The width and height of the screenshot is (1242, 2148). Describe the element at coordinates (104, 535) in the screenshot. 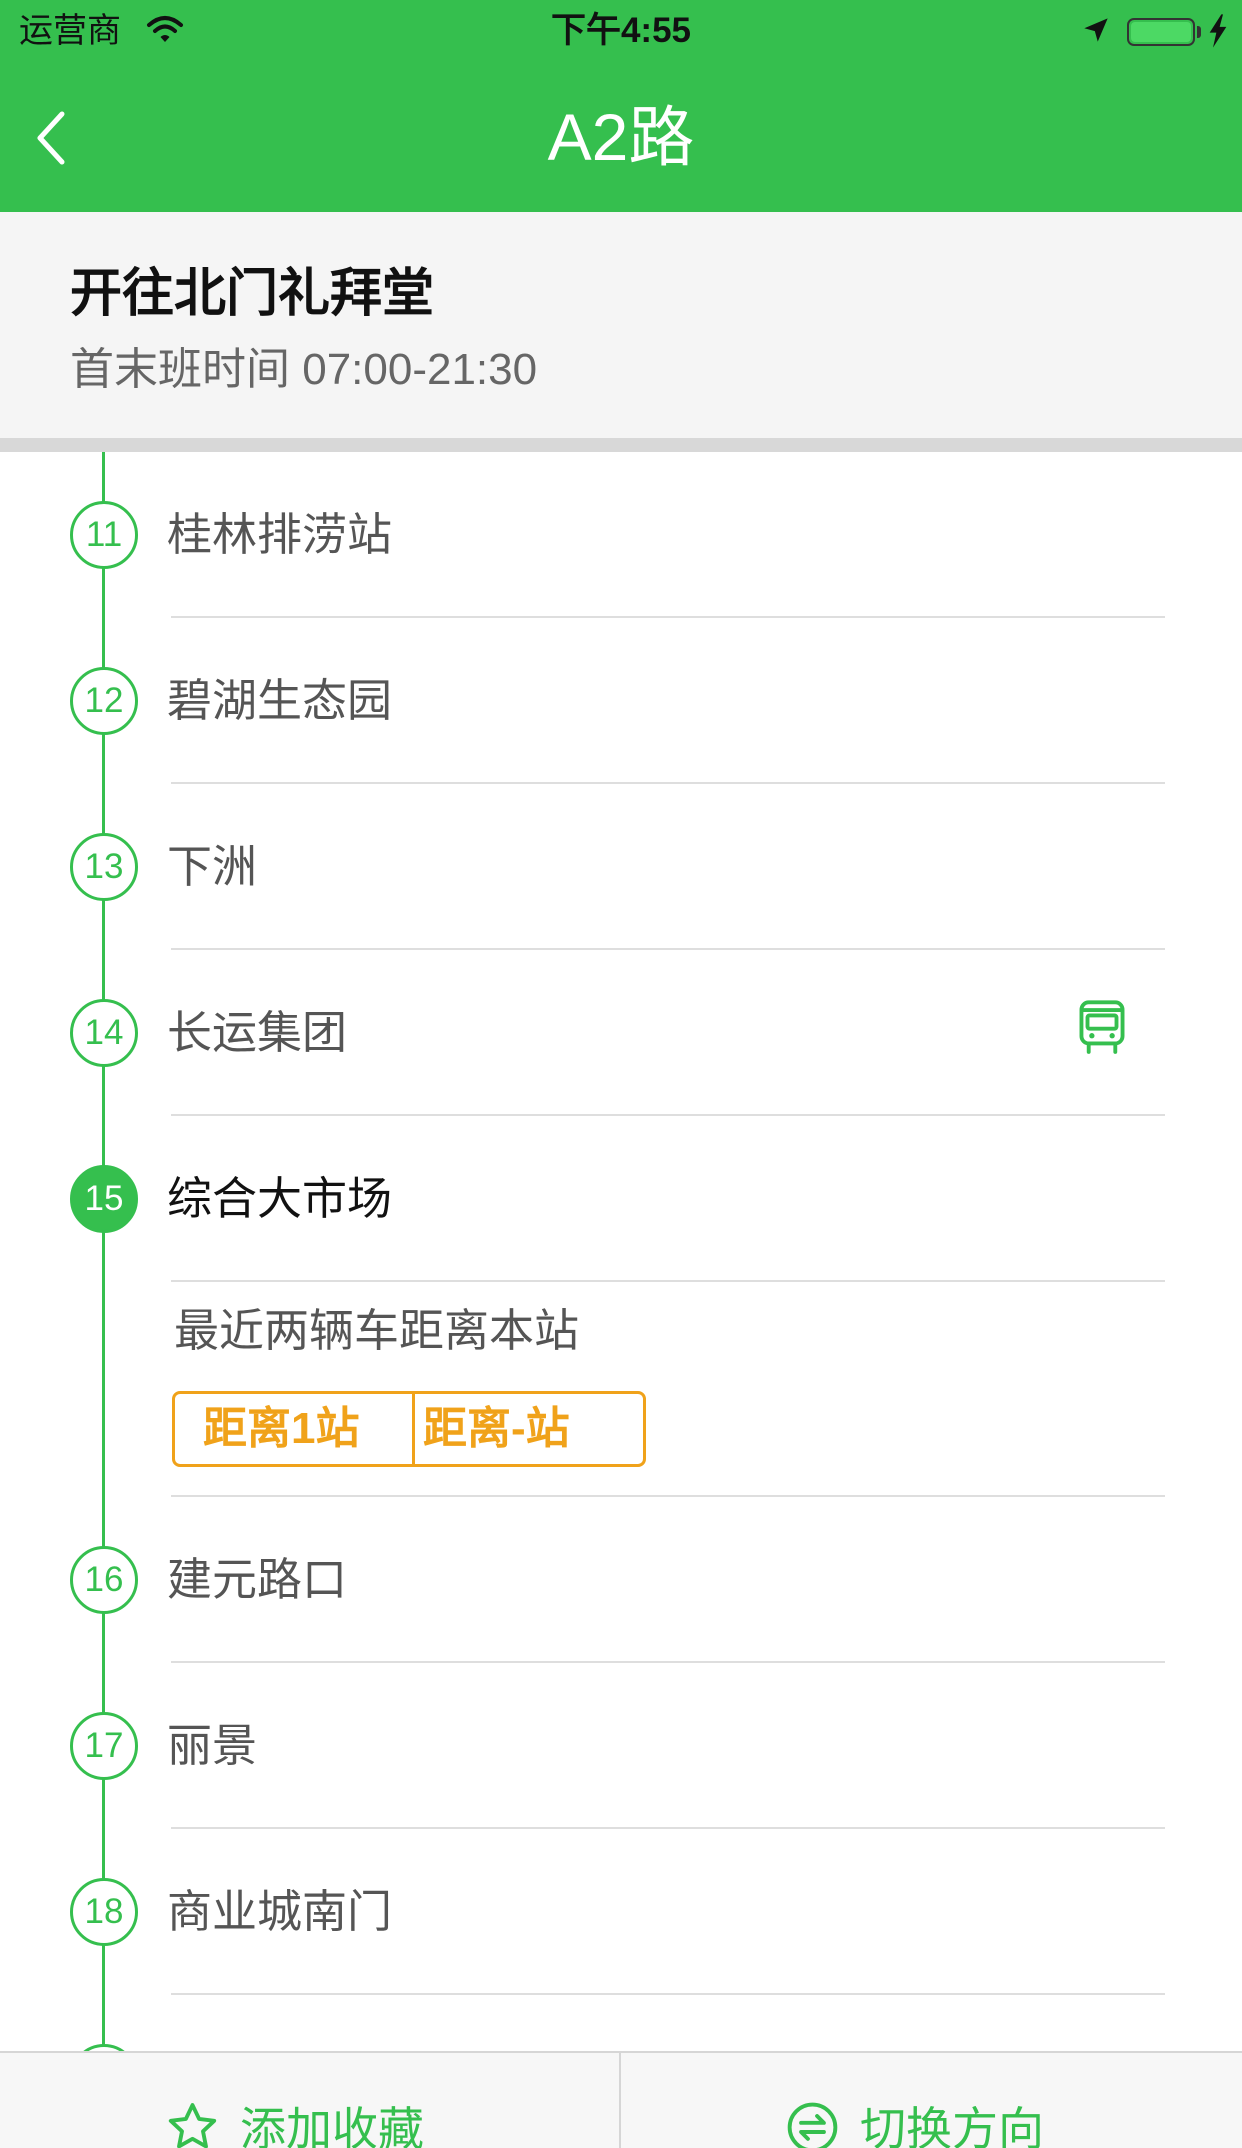

I see `station-number-badge: 11` at that location.